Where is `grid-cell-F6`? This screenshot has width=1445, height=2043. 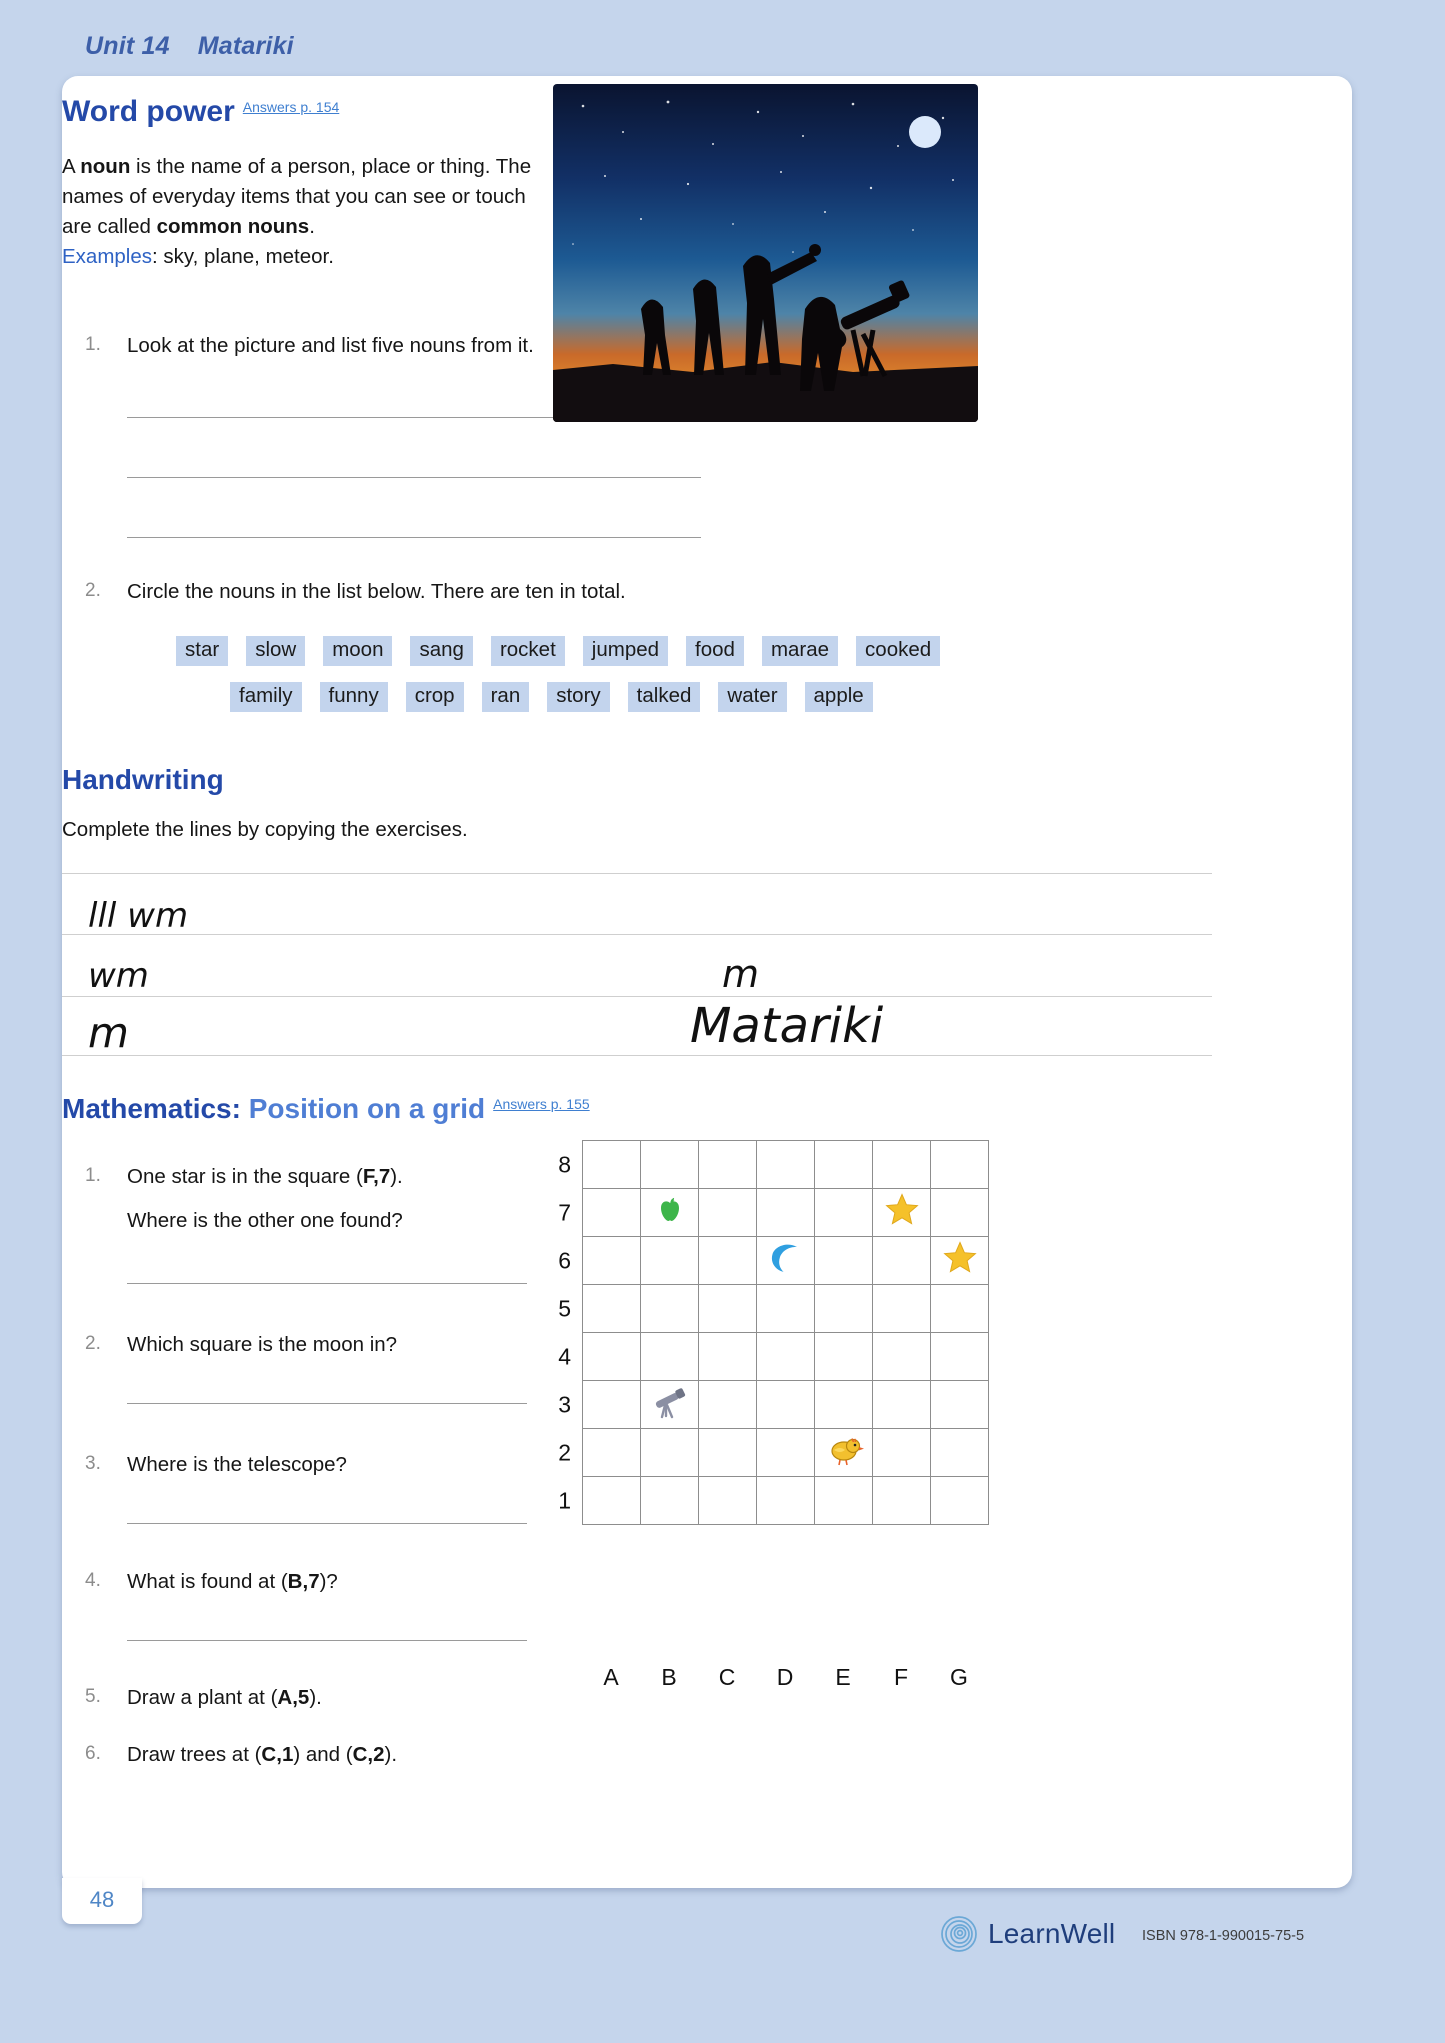
grid-cell-F6 is located at coordinates (901, 1260).